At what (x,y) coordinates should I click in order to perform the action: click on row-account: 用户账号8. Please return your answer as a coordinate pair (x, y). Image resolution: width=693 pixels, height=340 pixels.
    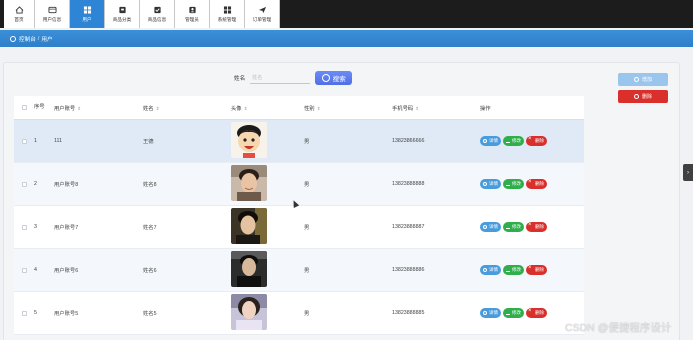
    Looking at the image, I should click on (66, 185).